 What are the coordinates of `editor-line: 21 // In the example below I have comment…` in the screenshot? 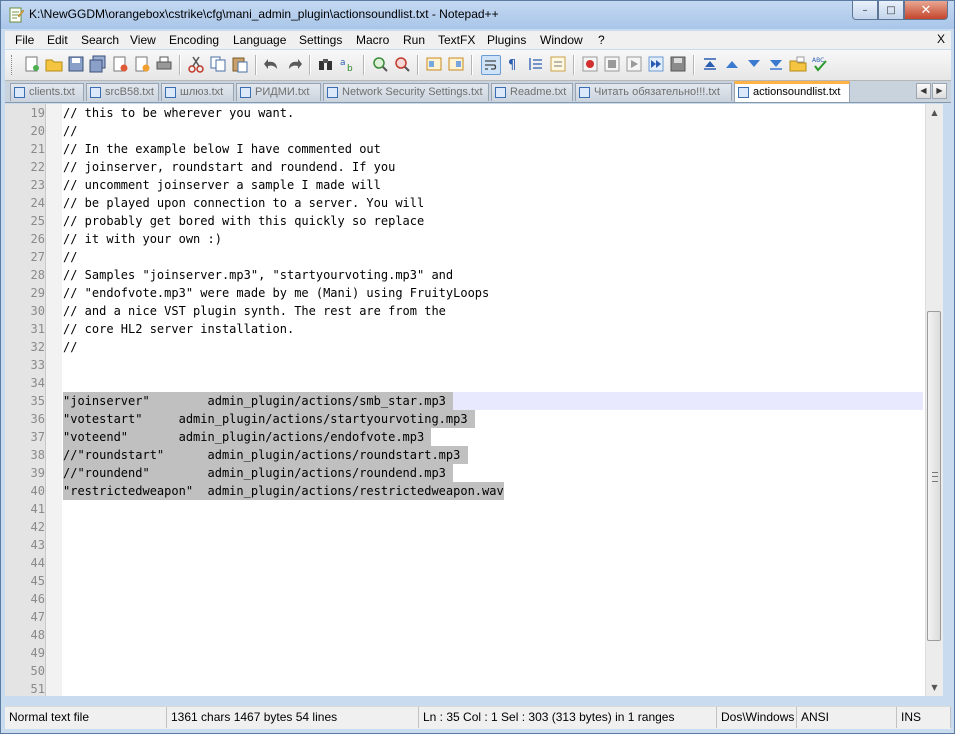 It's located at (473, 149).